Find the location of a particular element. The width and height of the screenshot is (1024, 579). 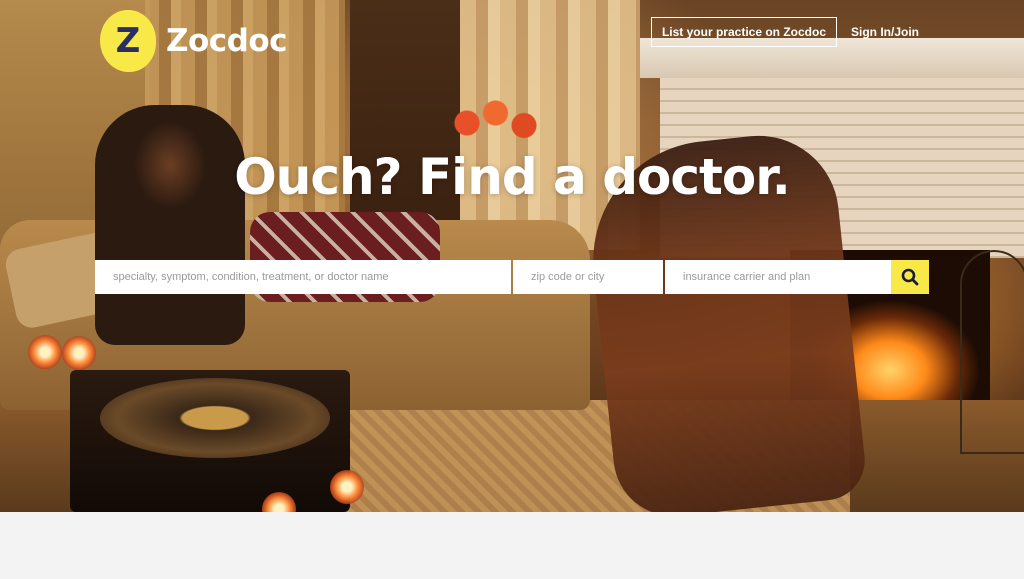

insurance-field is located at coordinates (778, 277).